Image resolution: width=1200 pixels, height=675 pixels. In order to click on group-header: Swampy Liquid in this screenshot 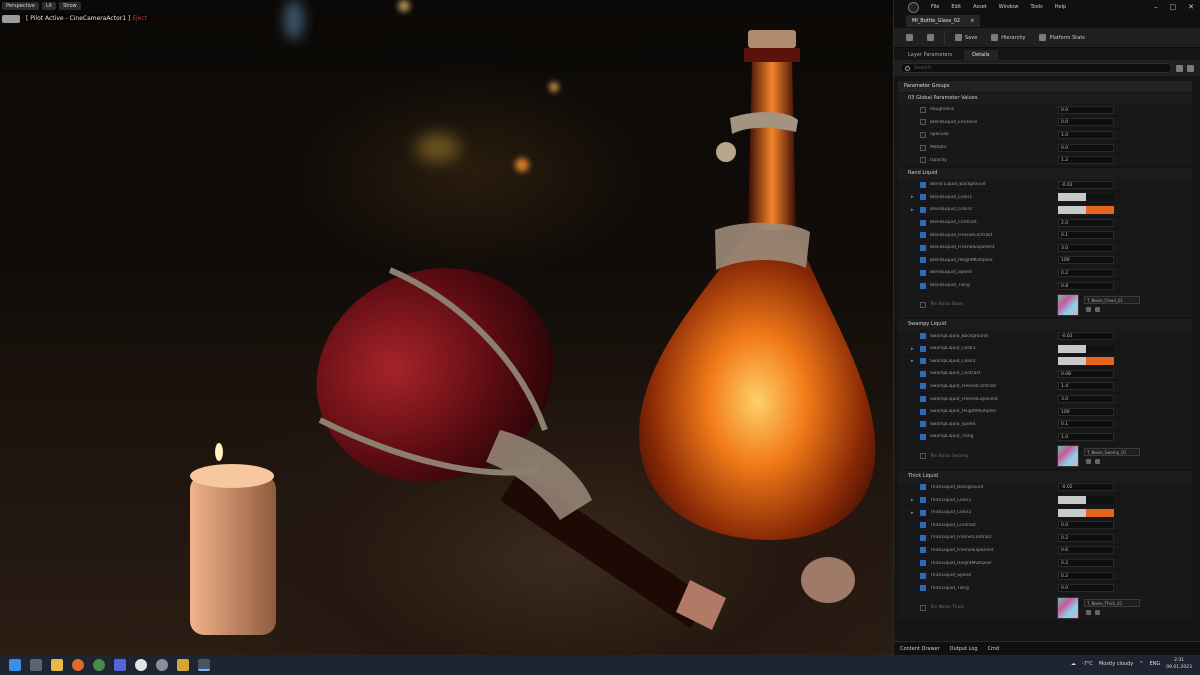, I will do `click(1045, 325)`.